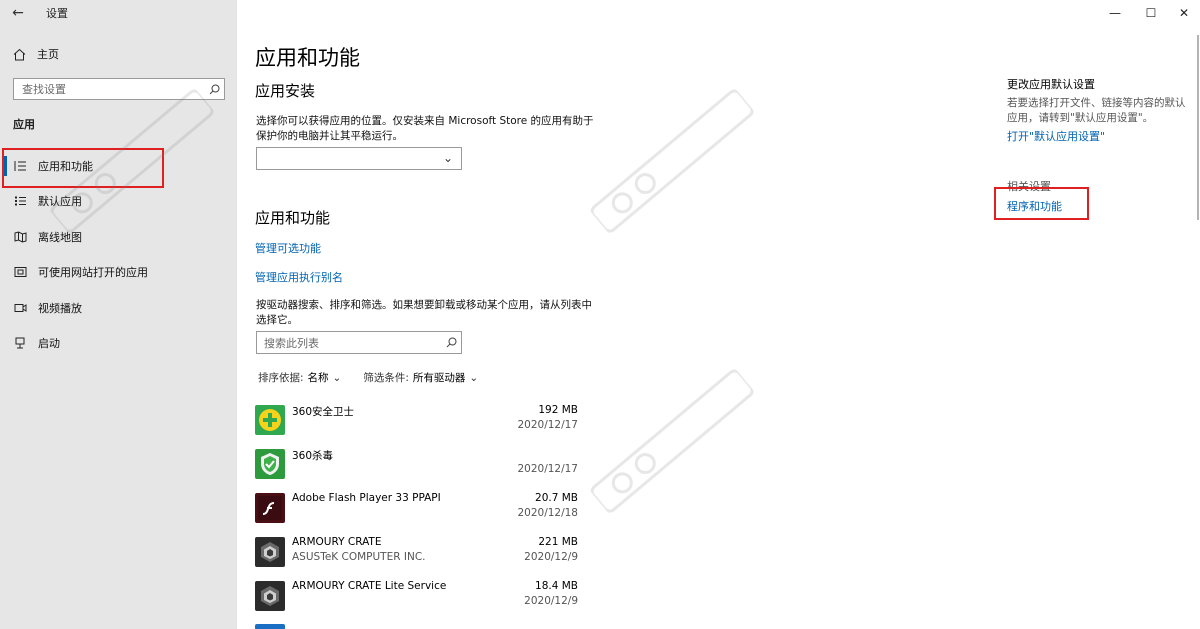 The width and height of the screenshot is (1200, 629). Describe the element at coordinates (318, 378) in the screenshot. I see `sort-value: 名称` at that location.